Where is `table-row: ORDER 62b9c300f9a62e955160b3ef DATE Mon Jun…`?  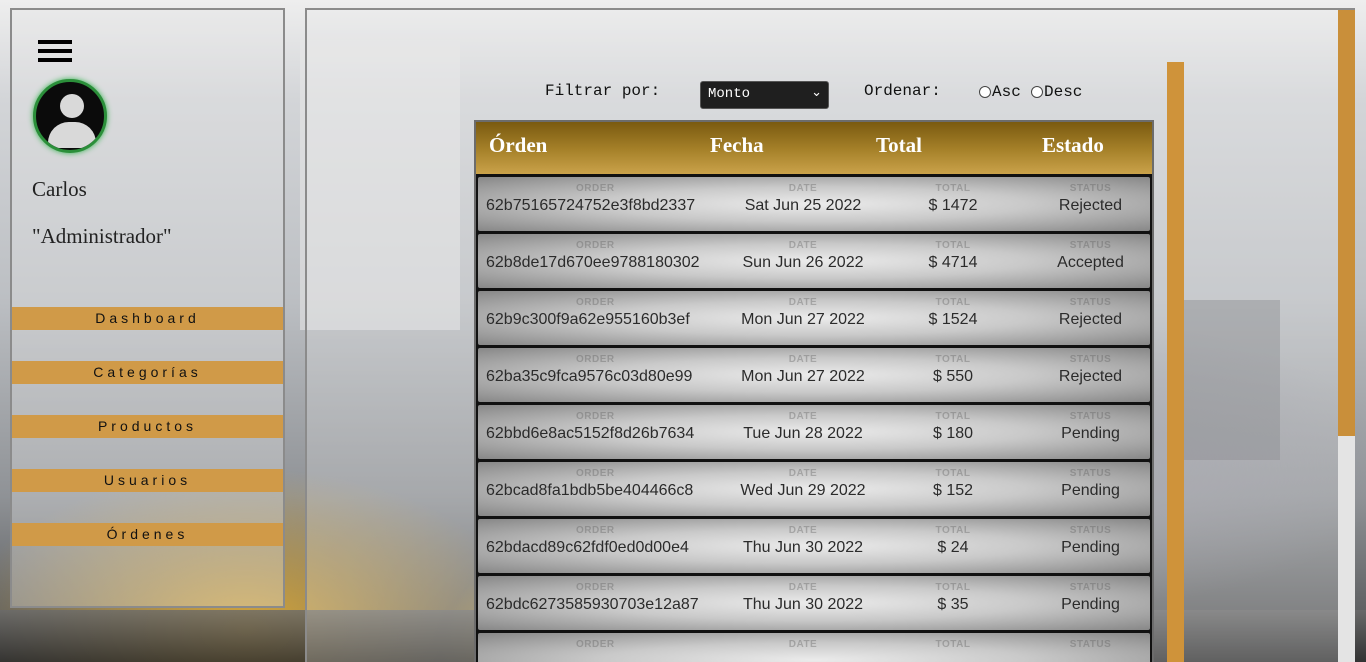 table-row: ORDER 62b9c300f9a62e955160b3ef DATE Mon Jun… is located at coordinates (814, 318).